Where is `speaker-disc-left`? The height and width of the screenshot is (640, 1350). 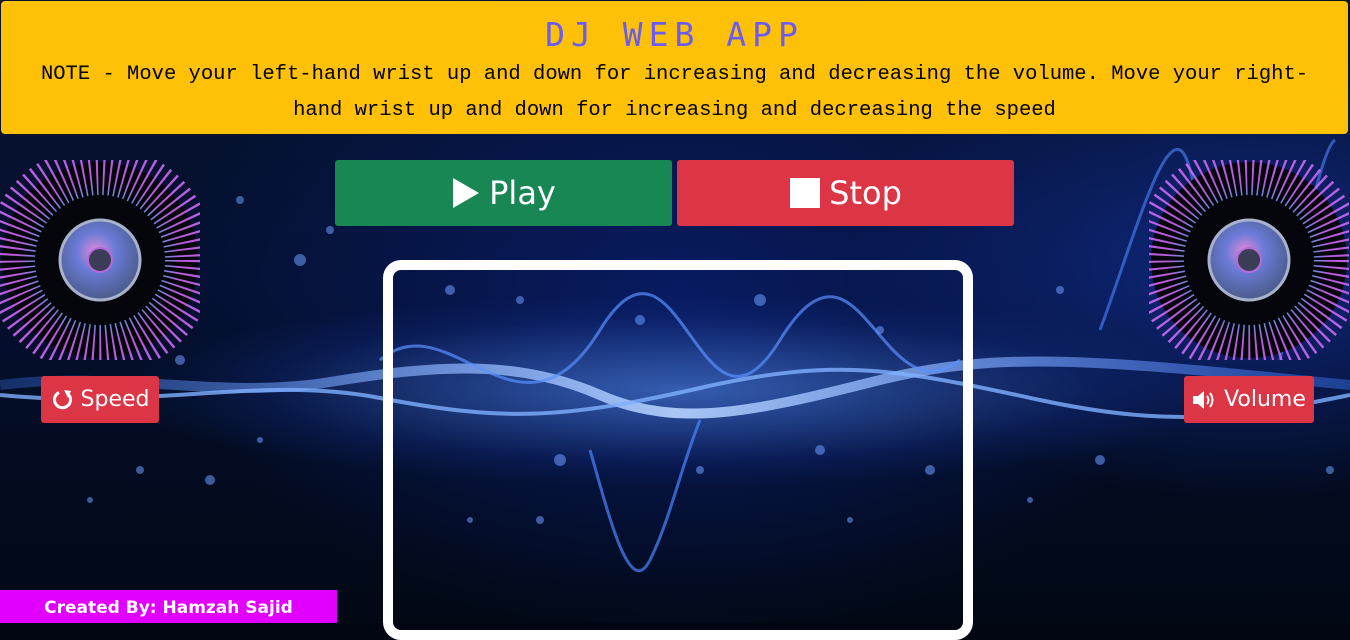 speaker-disc-left is located at coordinates (107, 260).